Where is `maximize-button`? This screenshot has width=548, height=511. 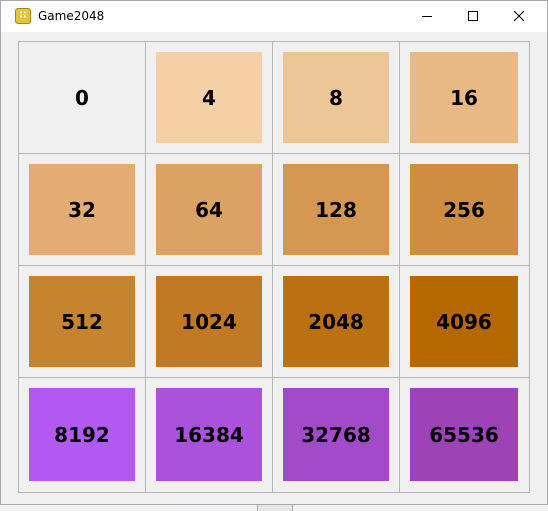 maximize-button is located at coordinates (473, 16).